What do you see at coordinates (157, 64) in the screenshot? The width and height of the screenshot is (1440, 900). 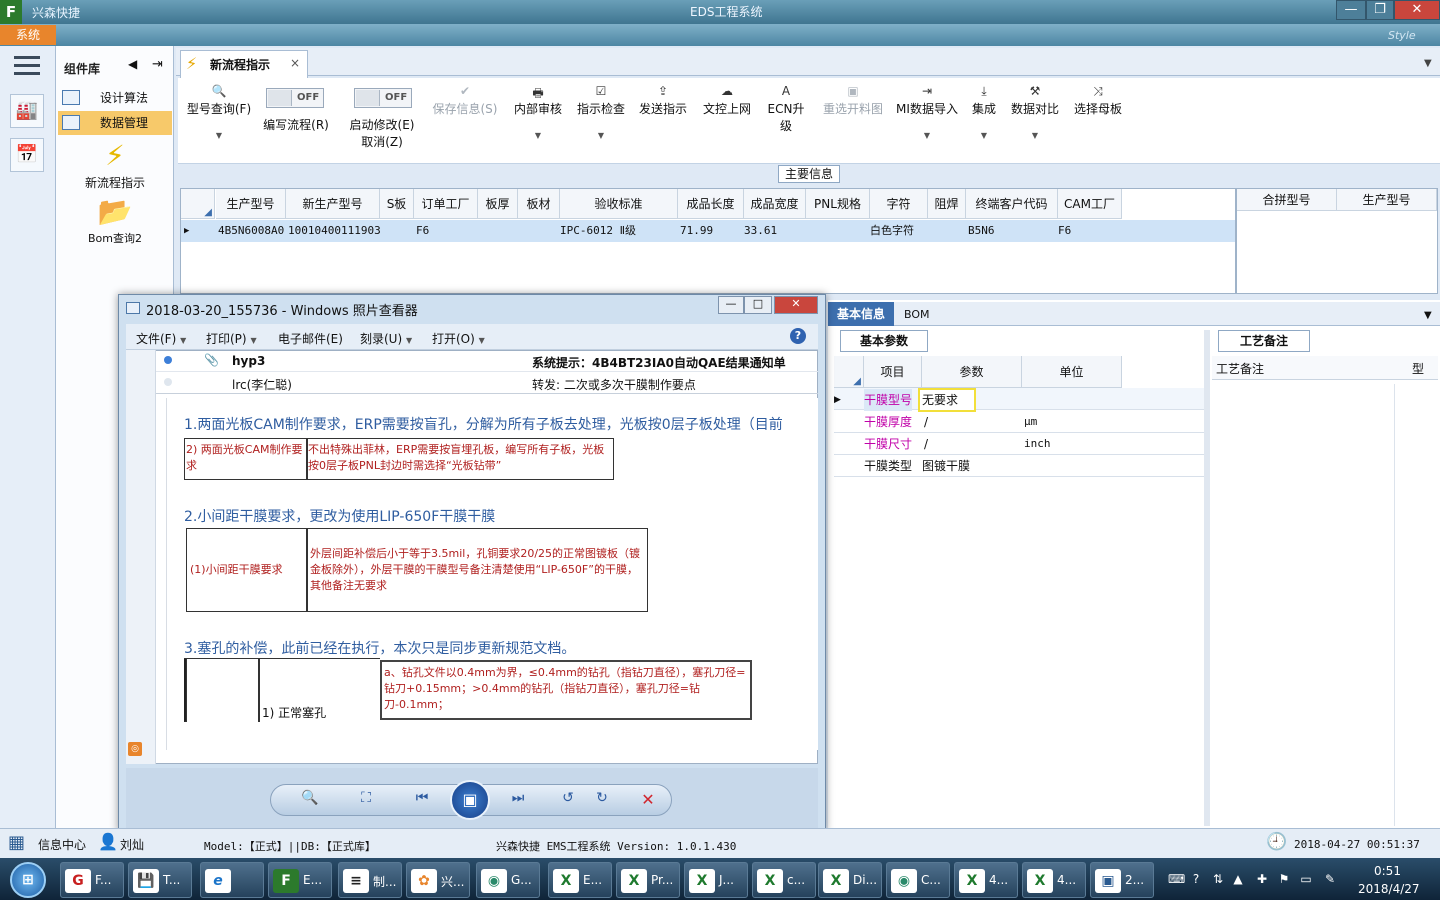 I see `pin-icon: ⇥` at bounding box center [157, 64].